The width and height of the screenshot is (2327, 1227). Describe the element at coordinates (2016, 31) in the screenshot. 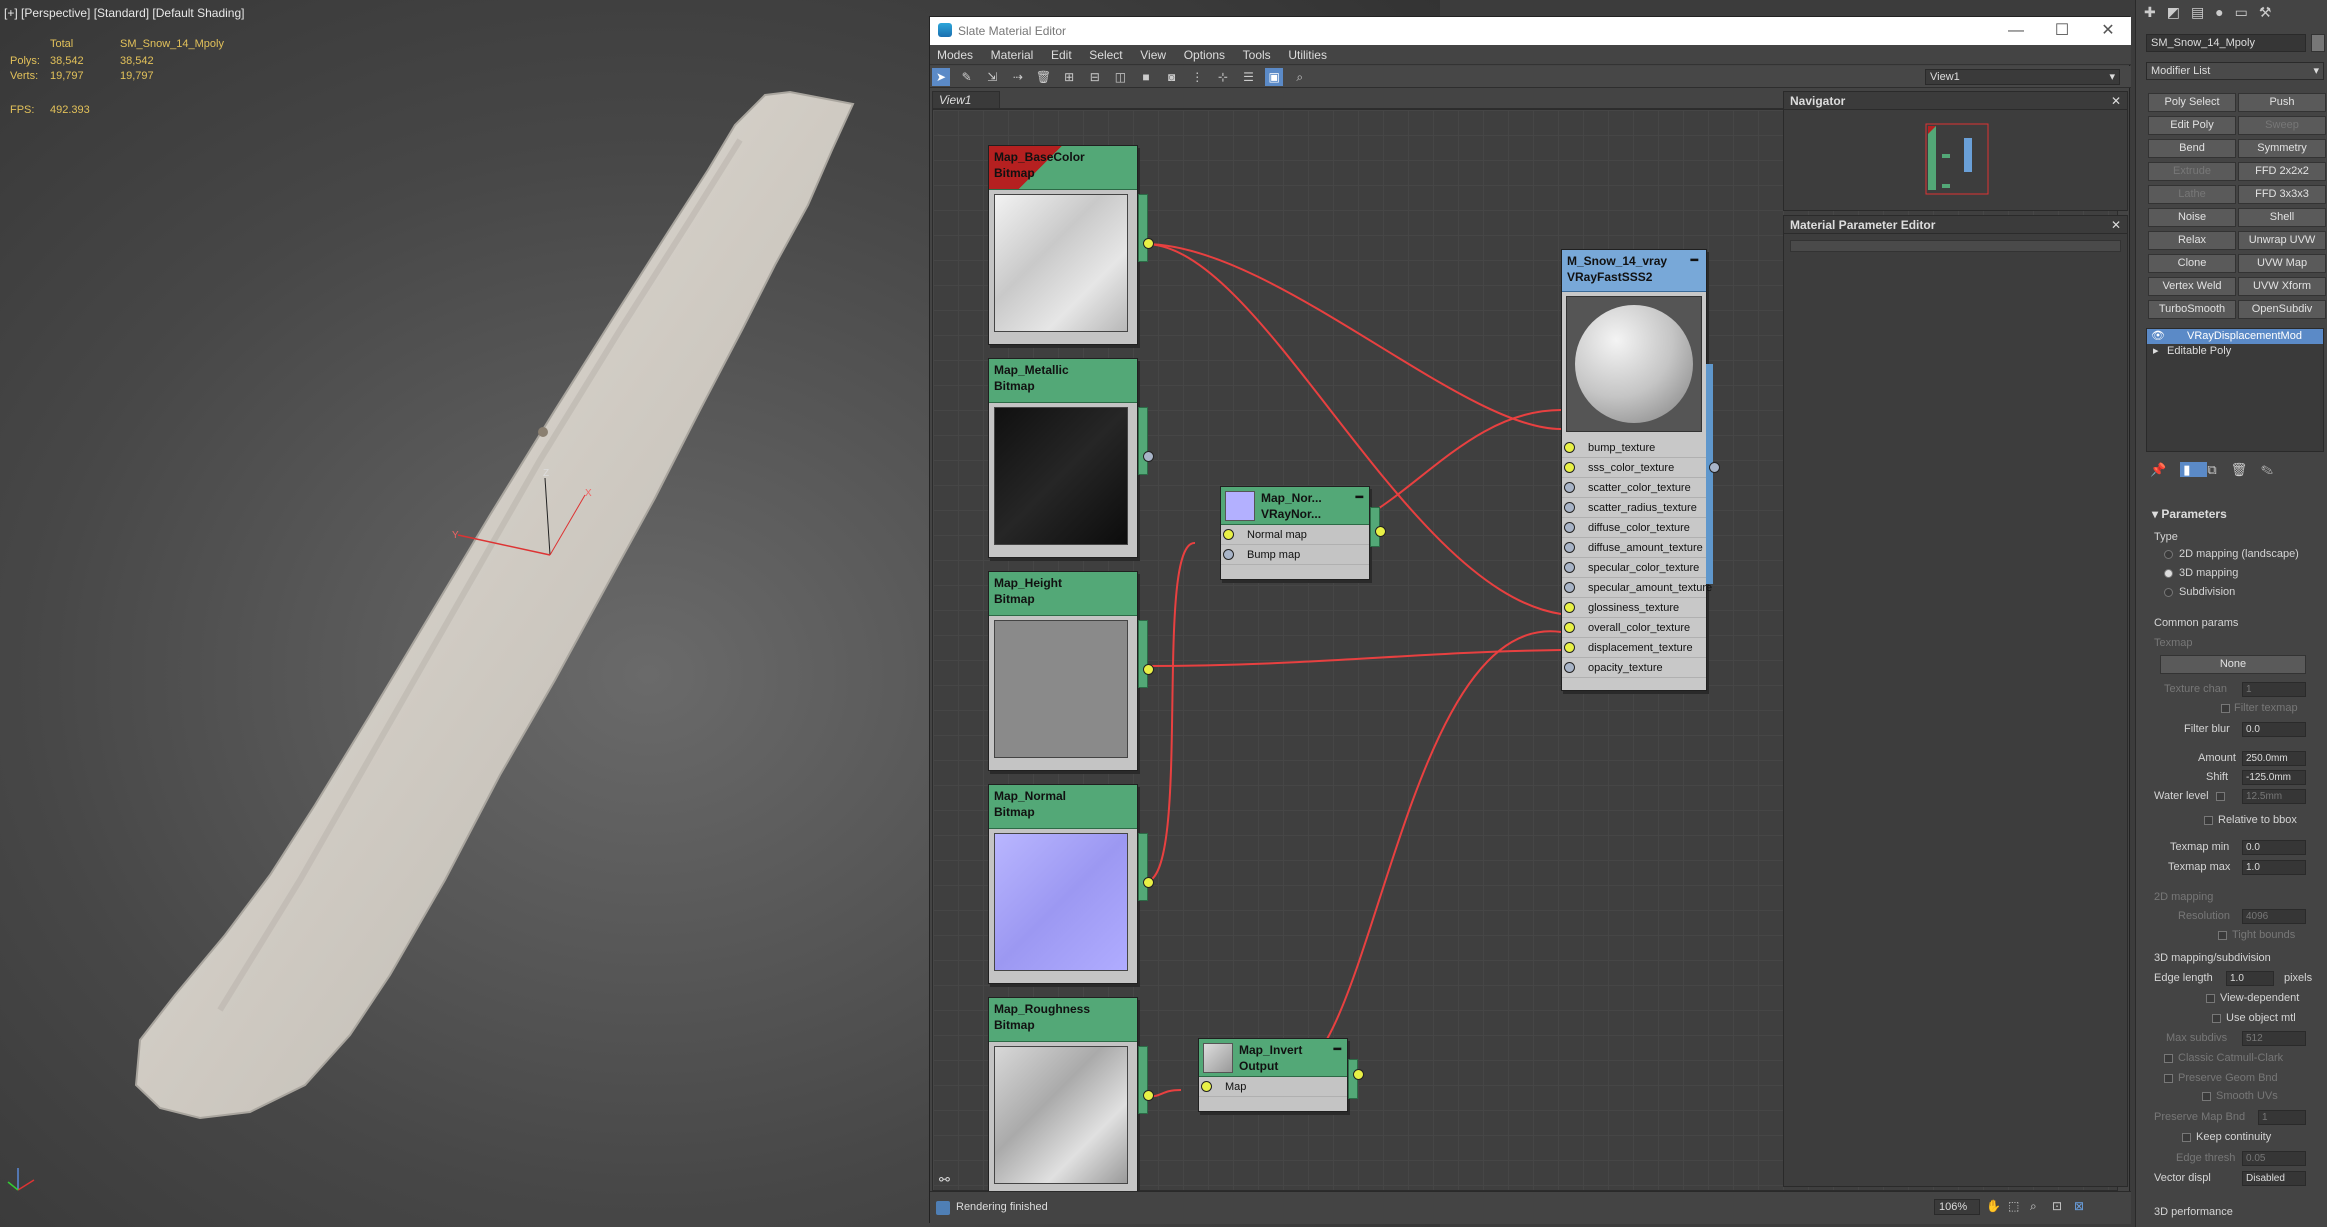

I see `minimize-icon: —` at that location.